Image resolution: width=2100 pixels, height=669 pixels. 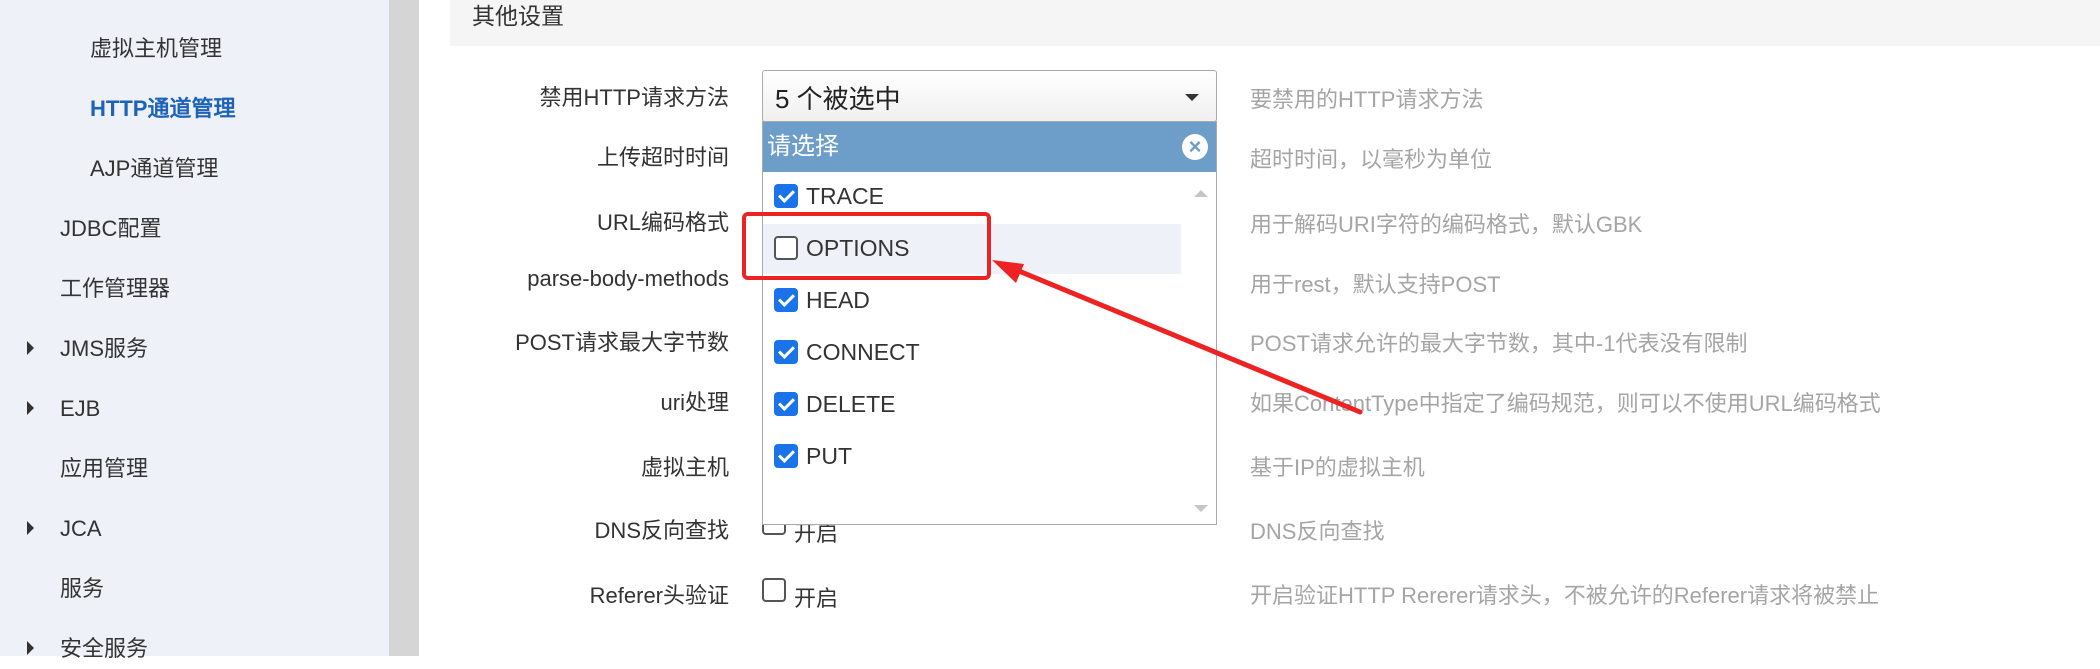 What do you see at coordinates (1177, 337) in the screenshot?
I see `annotation-arrow-icon` at bounding box center [1177, 337].